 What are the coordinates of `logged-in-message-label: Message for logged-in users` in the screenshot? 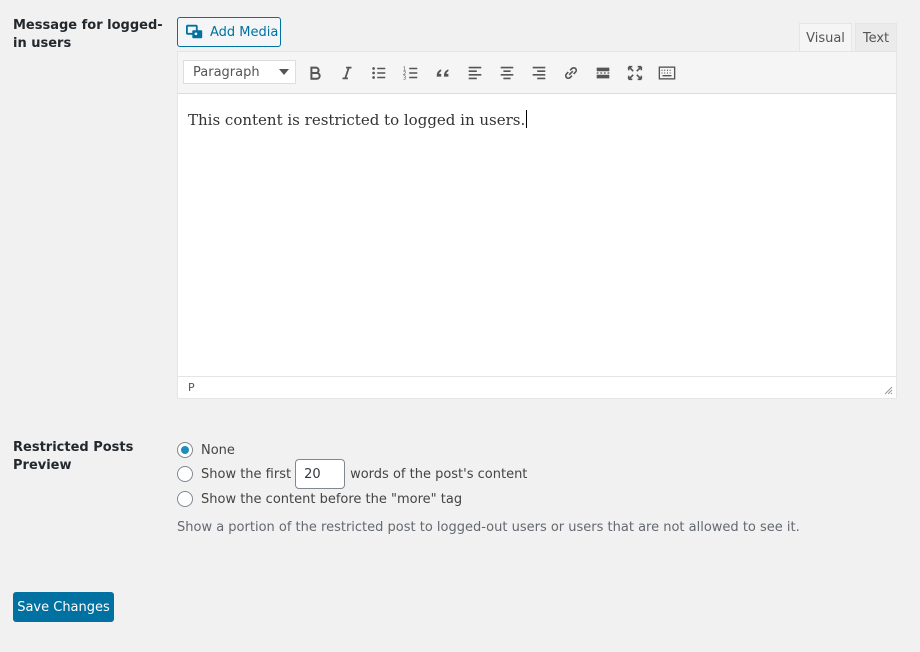 It's located at (88, 34).